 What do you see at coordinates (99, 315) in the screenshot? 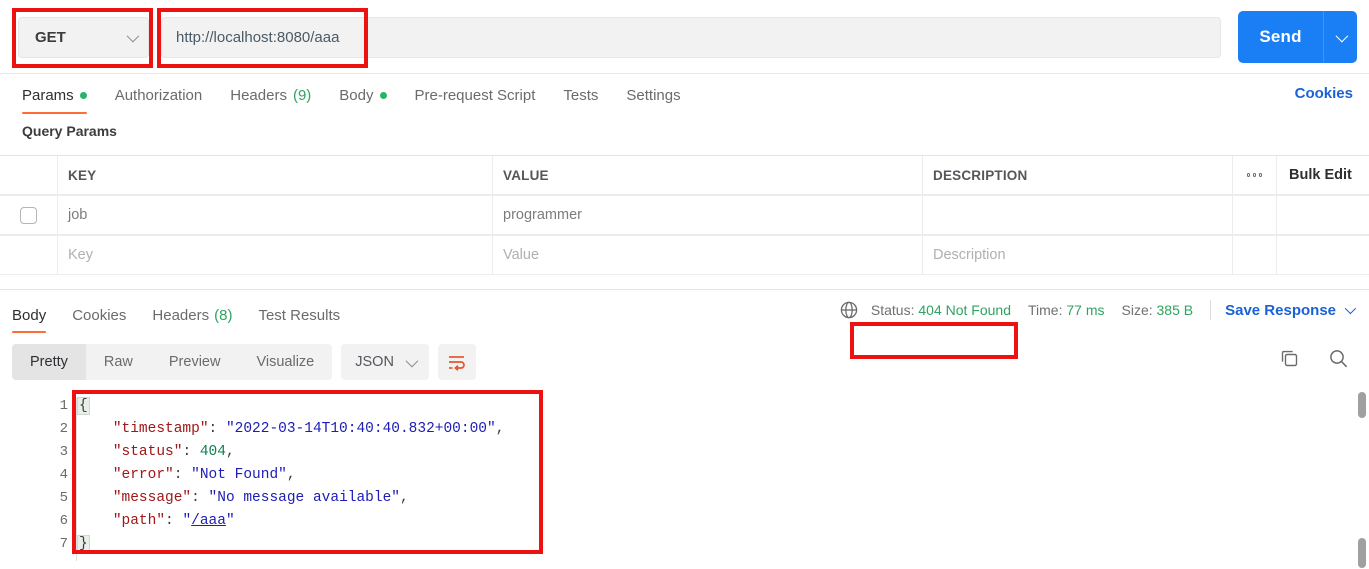
I see `tab-response-cookies: Cookies` at bounding box center [99, 315].